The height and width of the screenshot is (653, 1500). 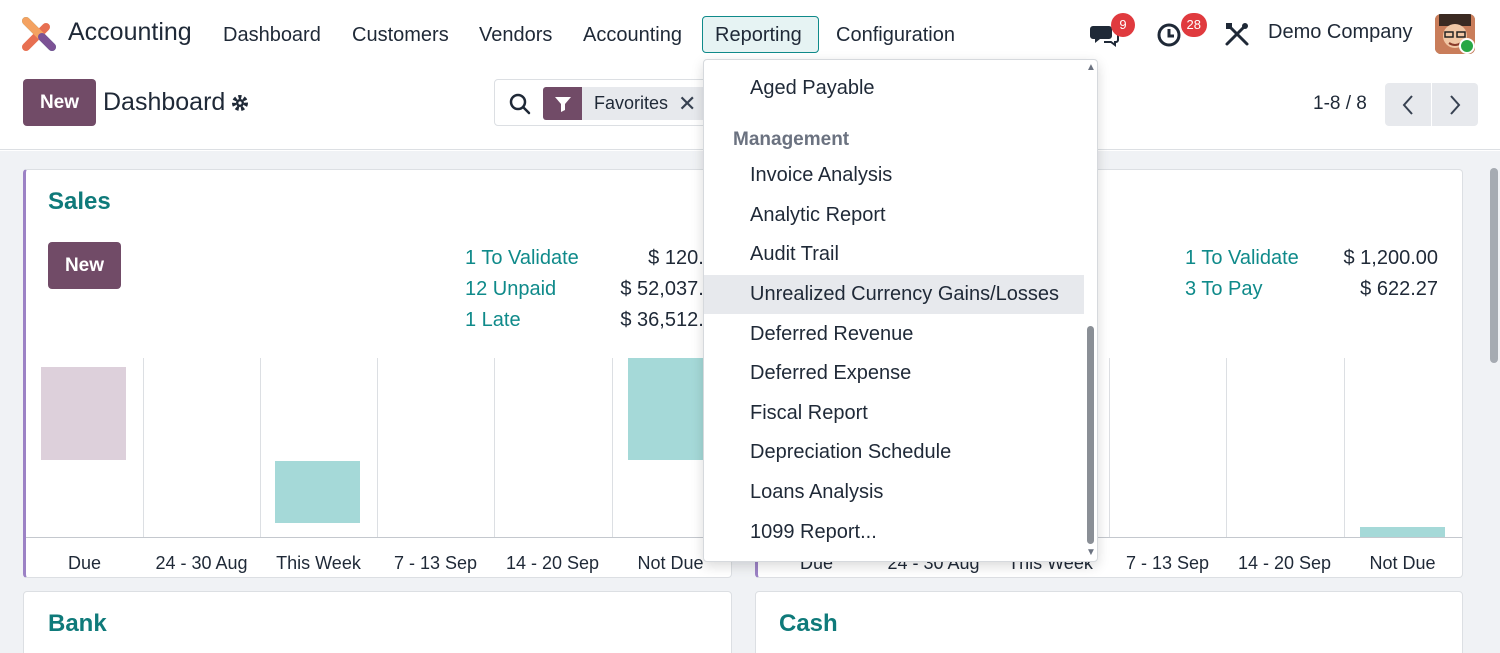 I want to click on online-status-dot, so click(x=1467, y=46).